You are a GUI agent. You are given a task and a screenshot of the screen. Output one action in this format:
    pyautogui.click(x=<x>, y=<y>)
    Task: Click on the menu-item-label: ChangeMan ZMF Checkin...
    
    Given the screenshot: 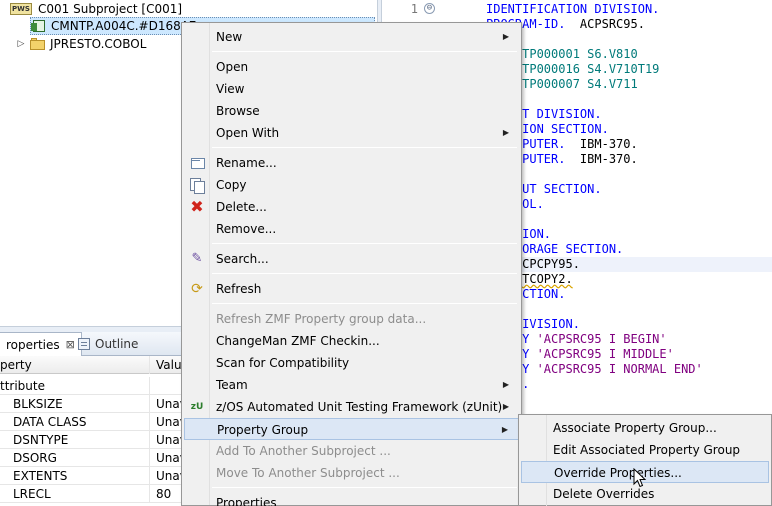 What is the action you would take?
    pyautogui.click(x=298, y=341)
    